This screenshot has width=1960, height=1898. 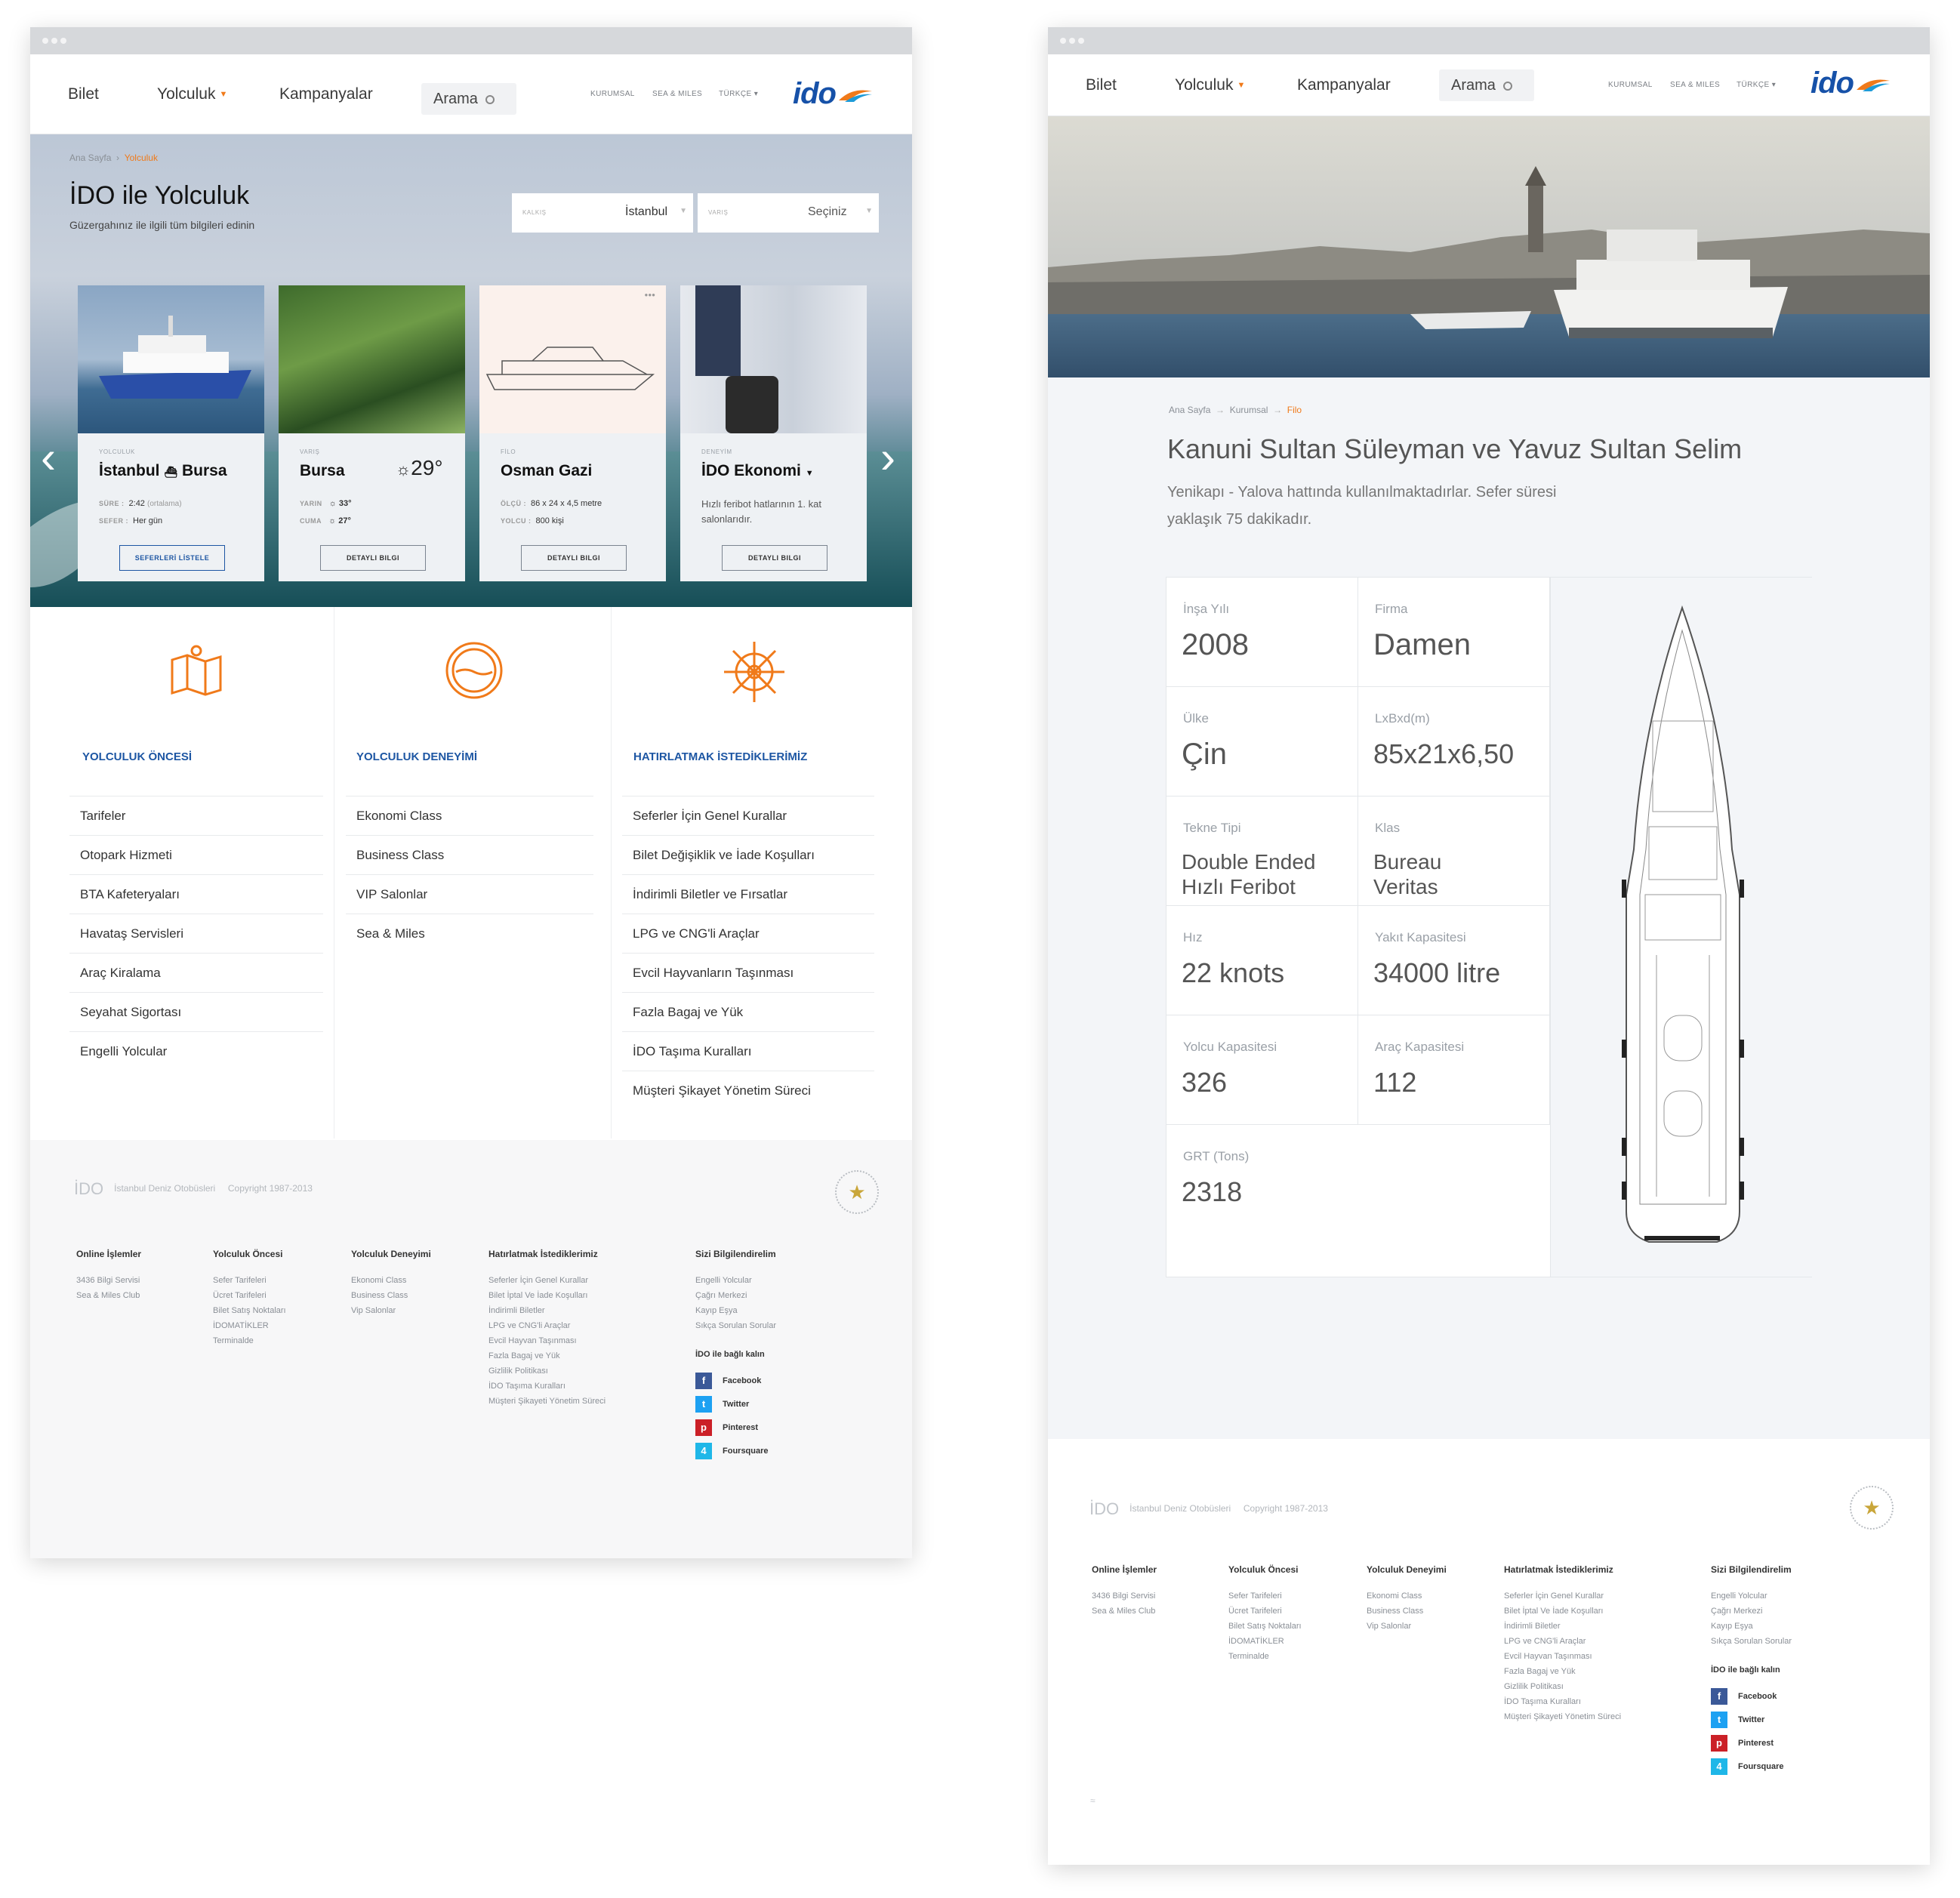 I want to click on list-item: Sea & Miles, so click(x=469, y=933).